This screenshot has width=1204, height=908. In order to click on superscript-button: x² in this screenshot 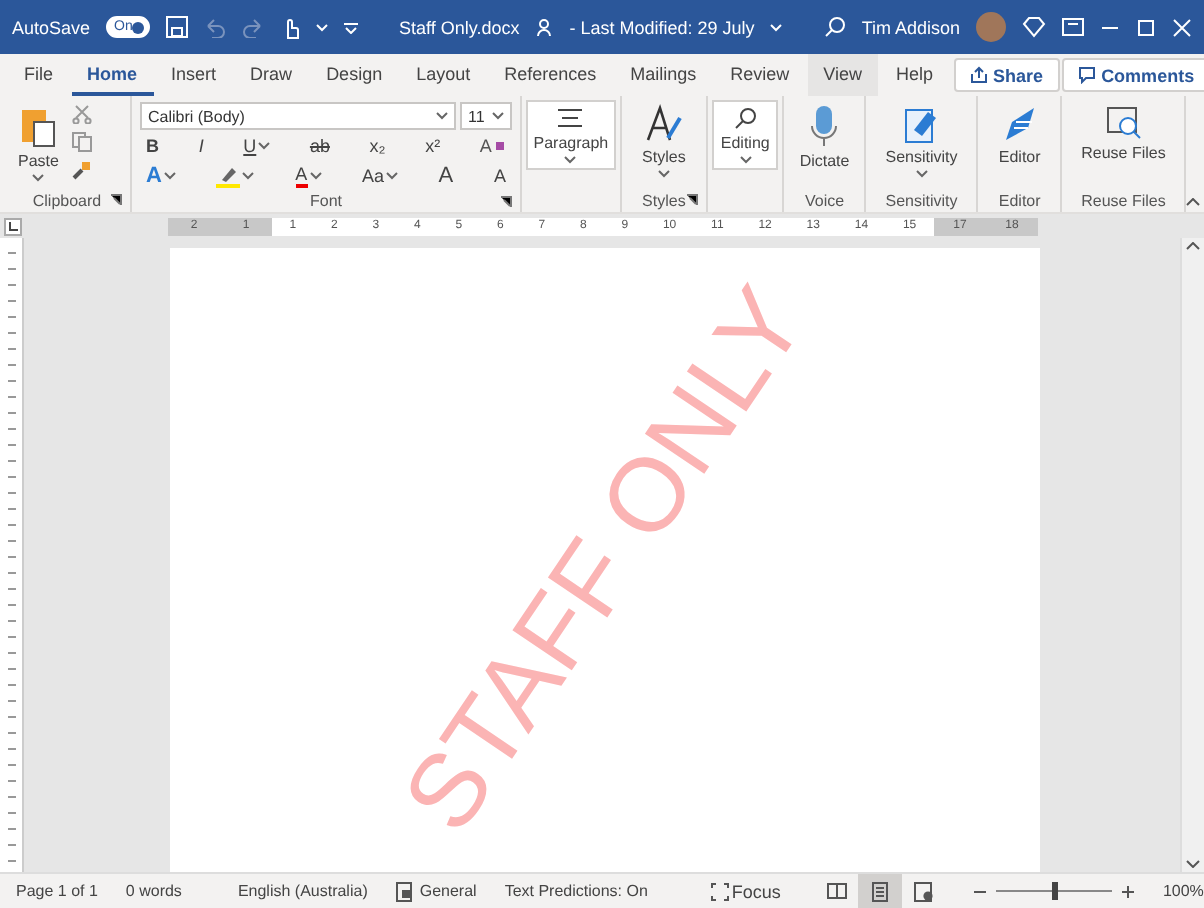, I will do `click(433, 146)`.